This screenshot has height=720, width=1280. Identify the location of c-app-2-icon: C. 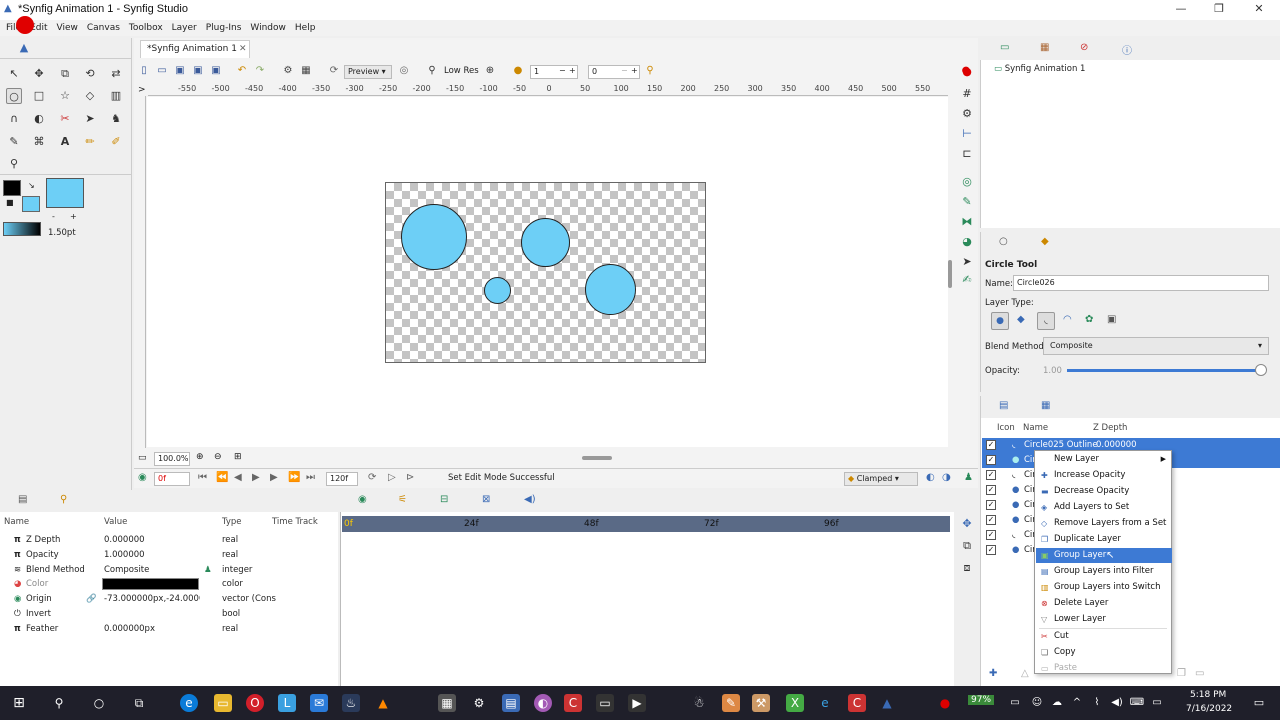
(857, 703).